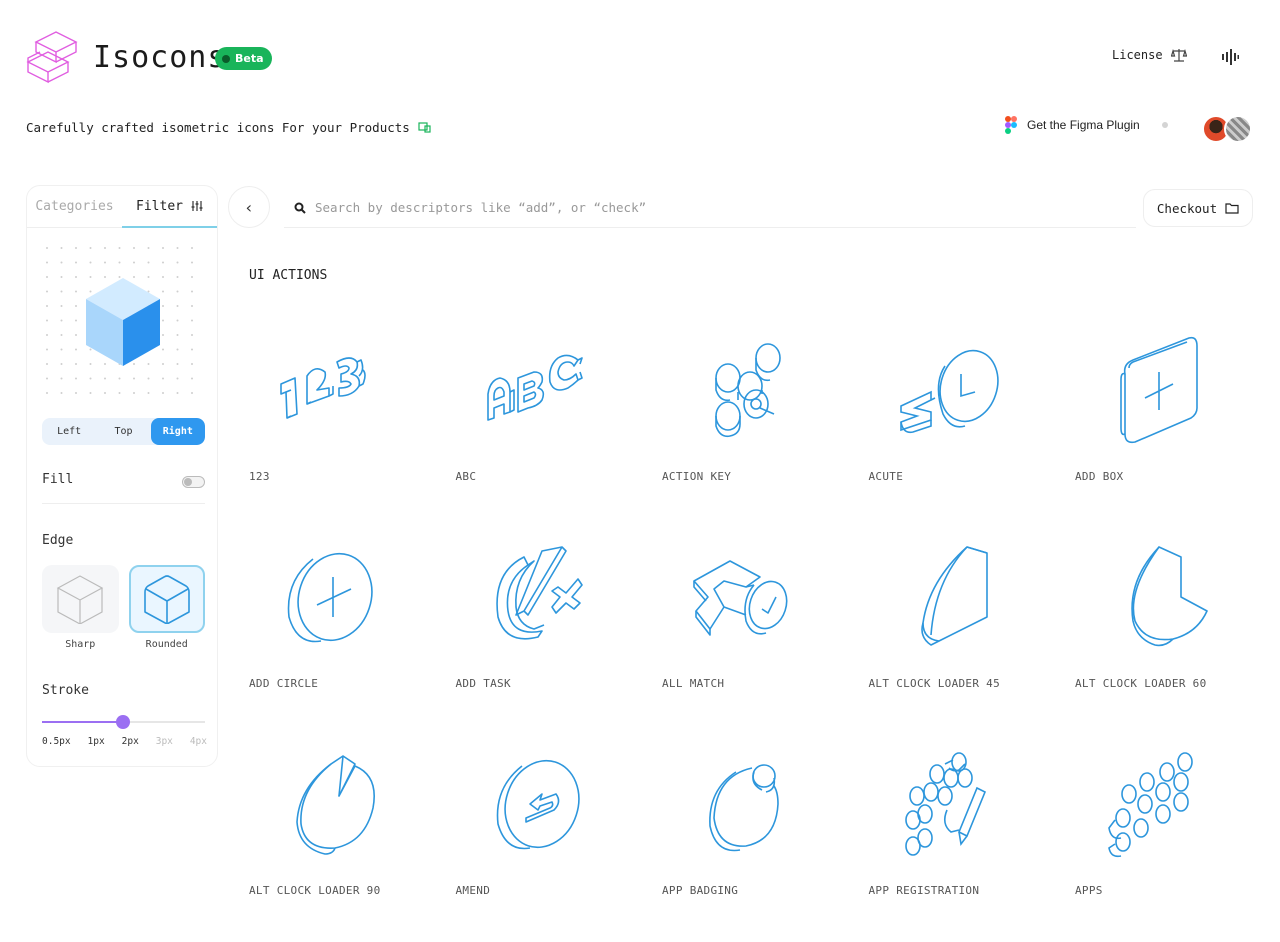 The width and height of the screenshot is (1280, 942). Describe the element at coordinates (949, 391) in the screenshot. I see `acute-icon` at that location.